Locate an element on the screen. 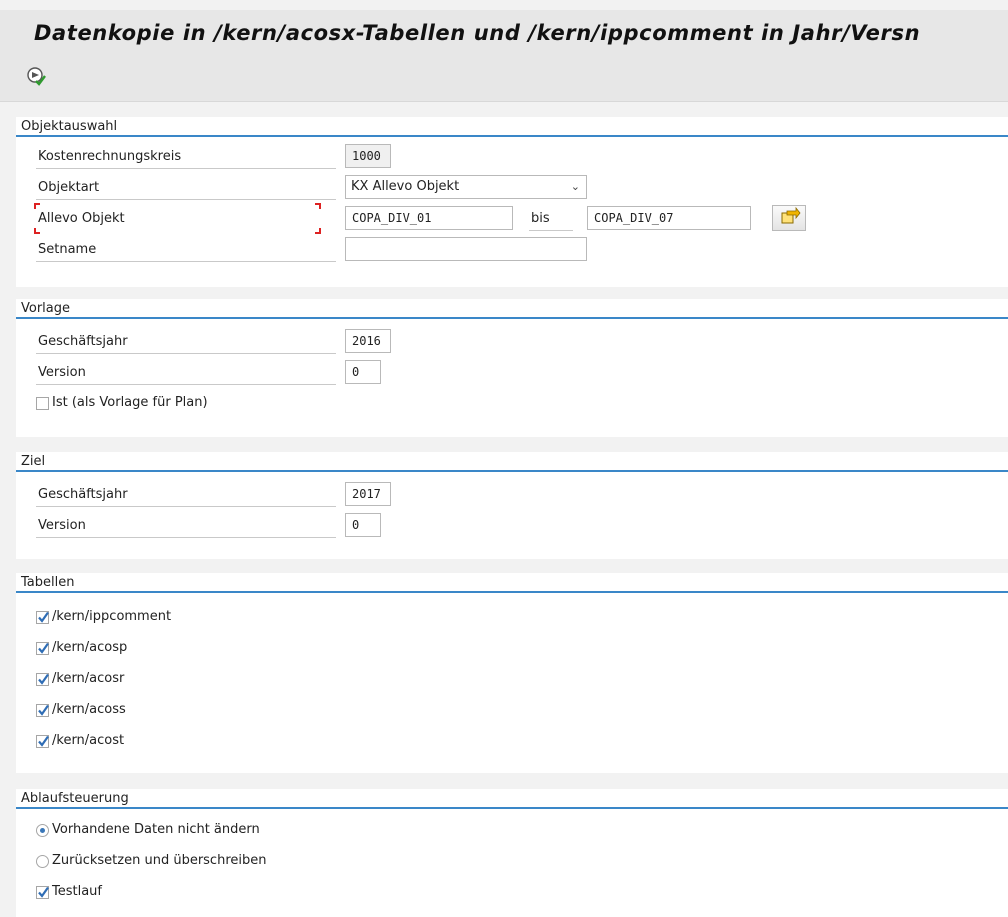  vorlage-version-input: 0 is located at coordinates (363, 372).